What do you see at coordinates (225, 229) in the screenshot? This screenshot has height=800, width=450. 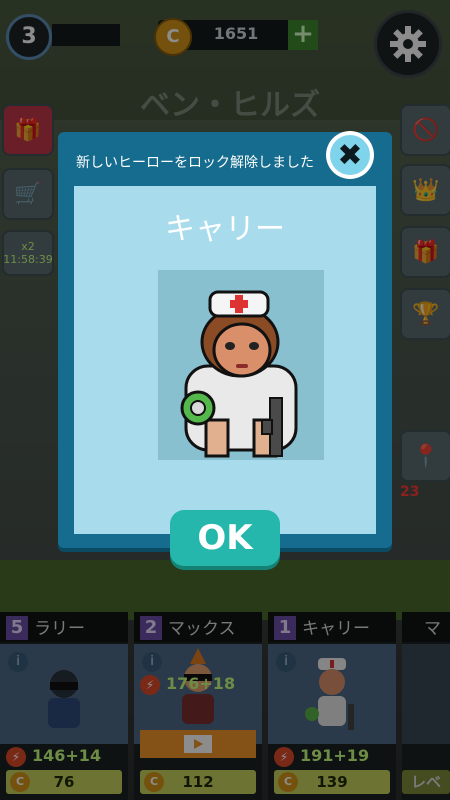 I see `unlocked-hero-name: キャリー` at bounding box center [225, 229].